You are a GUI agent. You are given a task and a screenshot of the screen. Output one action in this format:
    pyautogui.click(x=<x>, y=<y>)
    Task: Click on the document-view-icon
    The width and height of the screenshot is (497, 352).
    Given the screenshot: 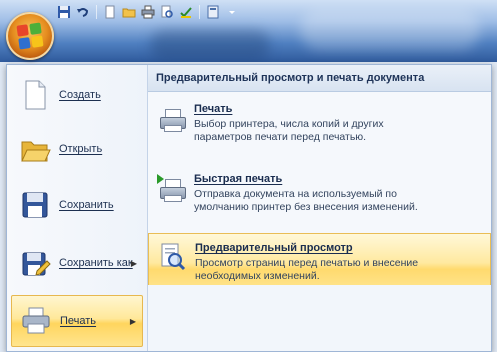 What is the action you would take?
    pyautogui.click(x=213, y=12)
    